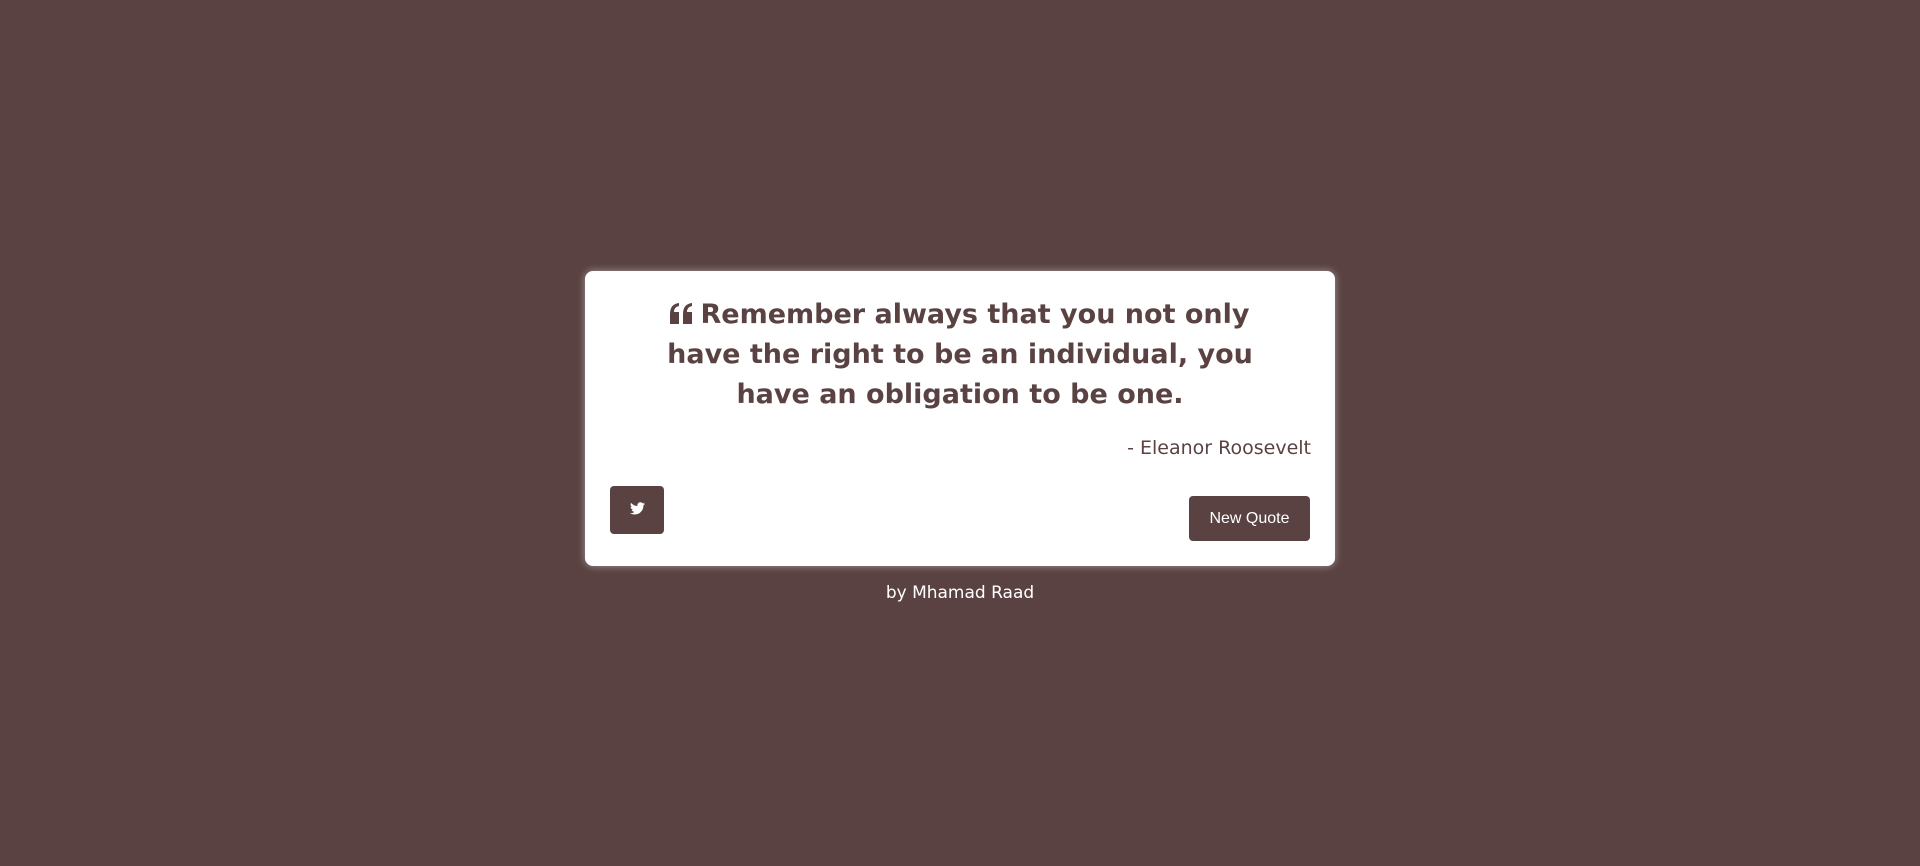 This screenshot has width=1920, height=866. I want to click on twitter-icon, so click(637, 510).